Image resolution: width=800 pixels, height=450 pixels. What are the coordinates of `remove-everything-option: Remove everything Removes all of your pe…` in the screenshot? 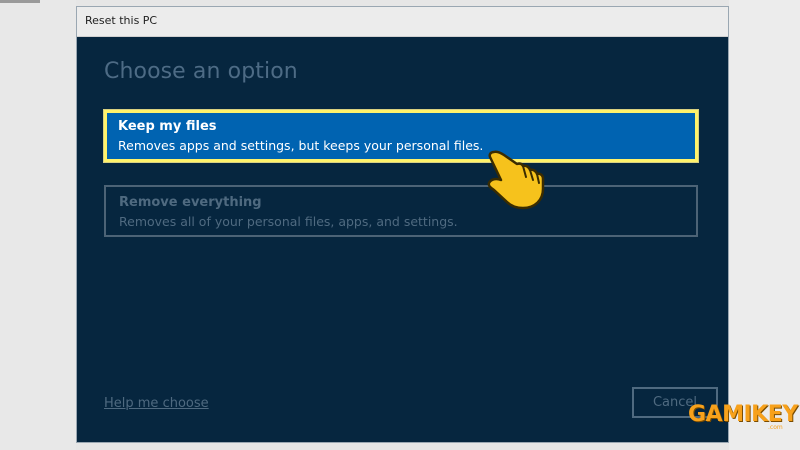 It's located at (401, 211).